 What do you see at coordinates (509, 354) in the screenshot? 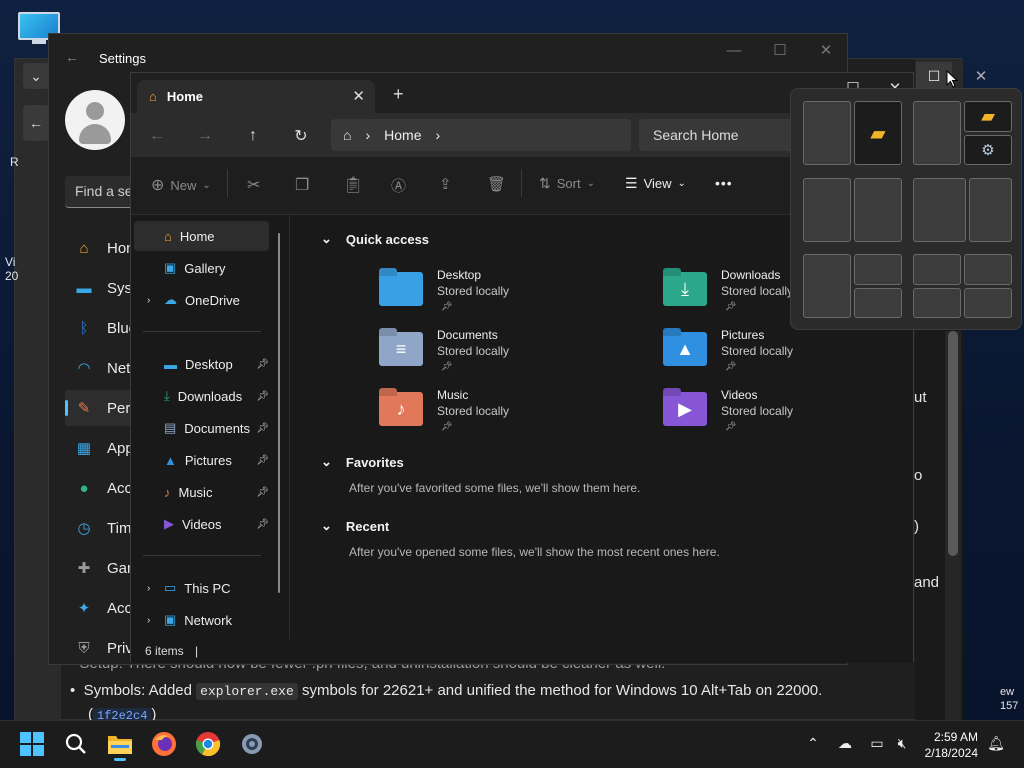
I see `quick-access-item: ≡ Documents Stored locally 📌︎` at bounding box center [509, 354].